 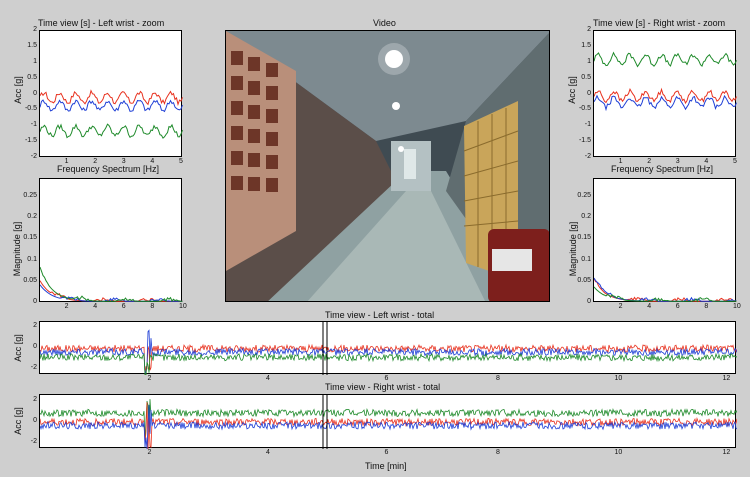 I want to click on right-zoom-ytick: 1.5, so click(x=586, y=45).